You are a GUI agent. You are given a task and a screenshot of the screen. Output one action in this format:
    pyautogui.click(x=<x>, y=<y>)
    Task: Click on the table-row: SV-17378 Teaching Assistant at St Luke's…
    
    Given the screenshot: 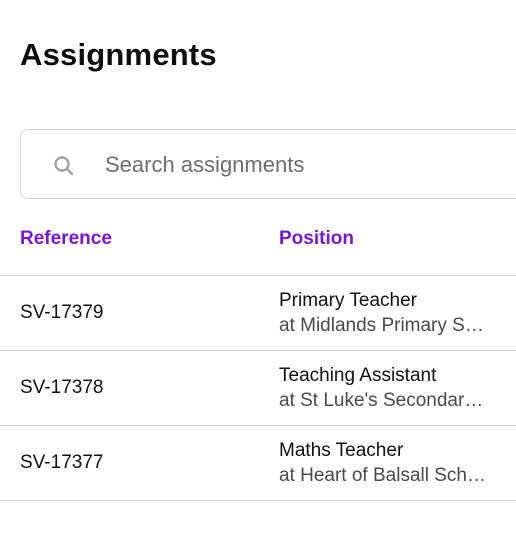 What is the action you would take?
    pyautogui.click(x=258, y=388)
    